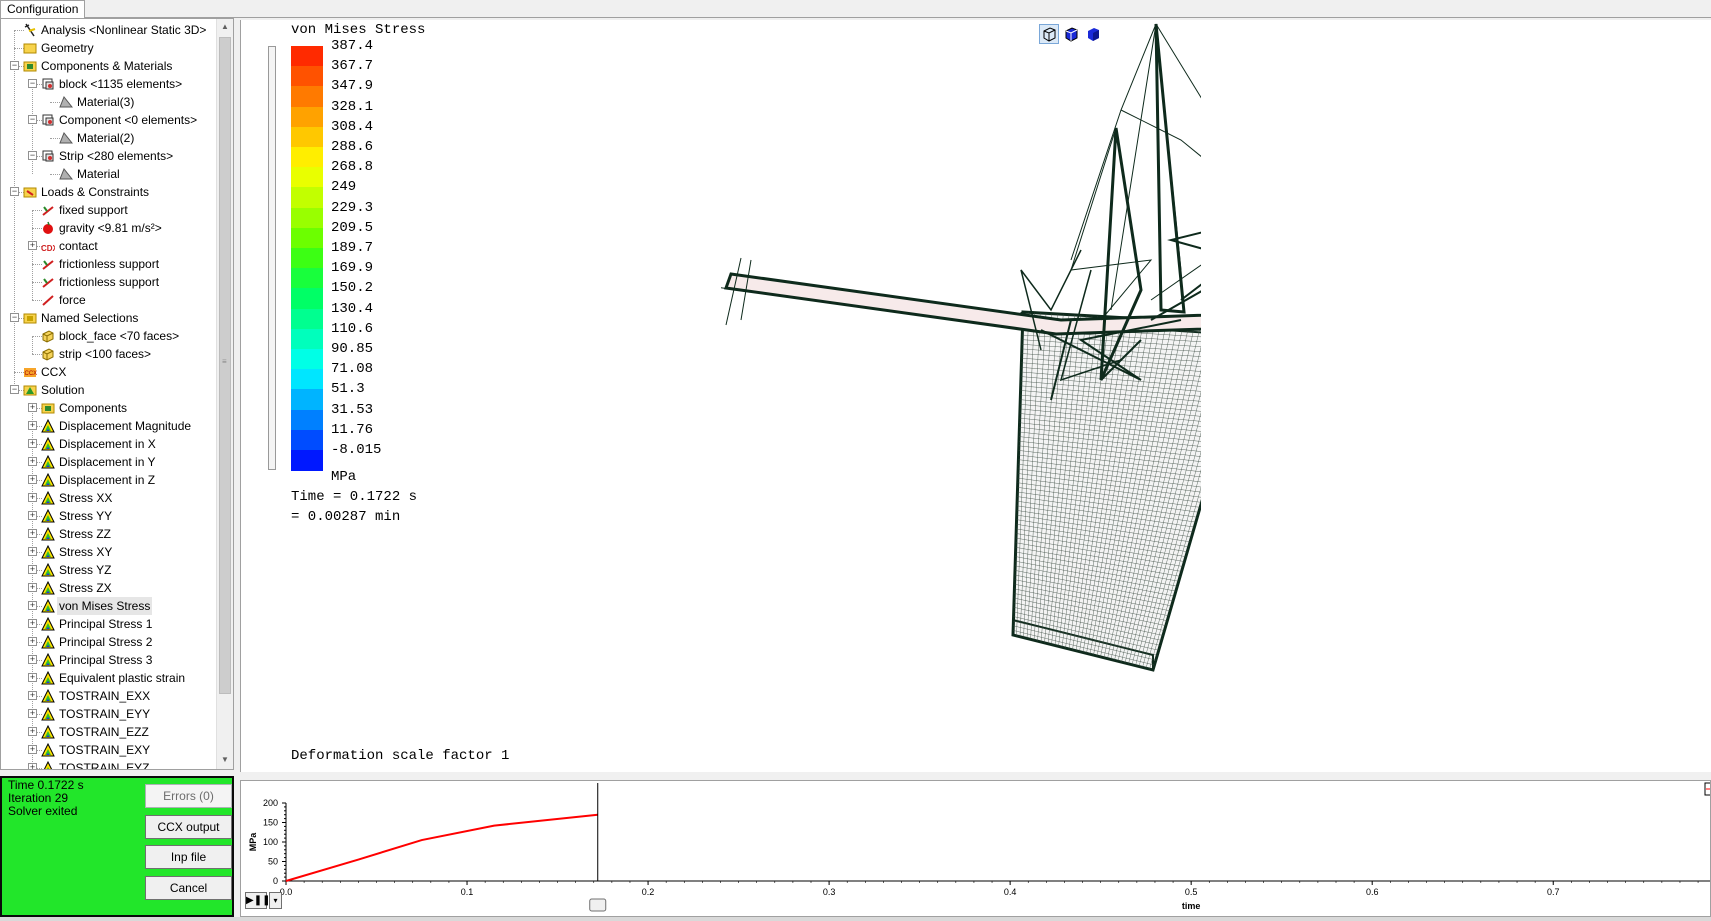  Describe the element at coordinates (109, 764) in the screenshot. I see `tree-item: + TOSTRAIN_EYZ` at that location.